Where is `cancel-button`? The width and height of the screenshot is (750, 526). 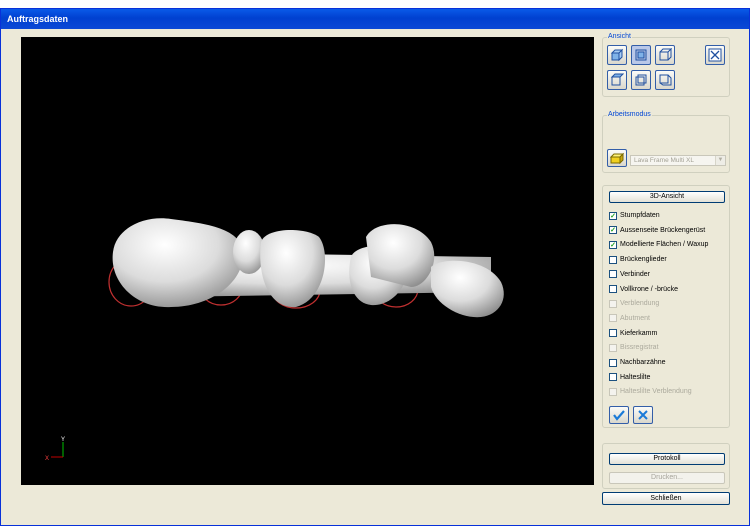 cancel-button is located at coordinates (643, 415).